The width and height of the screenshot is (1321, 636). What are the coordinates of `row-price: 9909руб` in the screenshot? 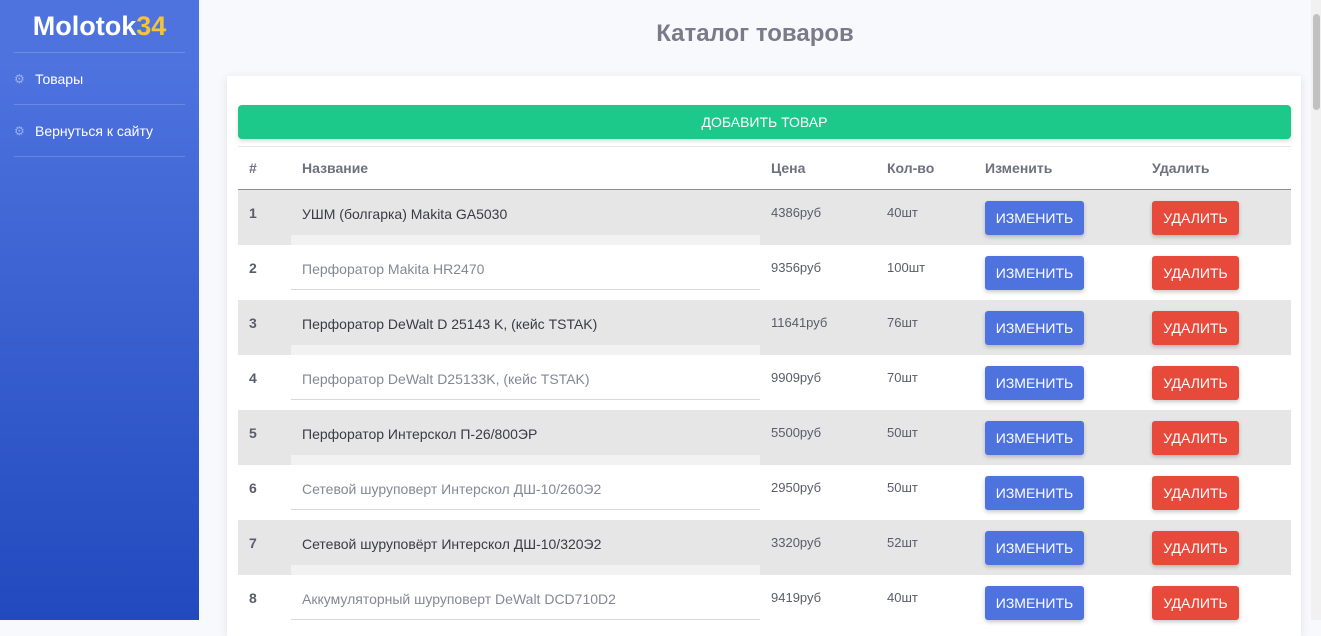 It's located at (796, 377).